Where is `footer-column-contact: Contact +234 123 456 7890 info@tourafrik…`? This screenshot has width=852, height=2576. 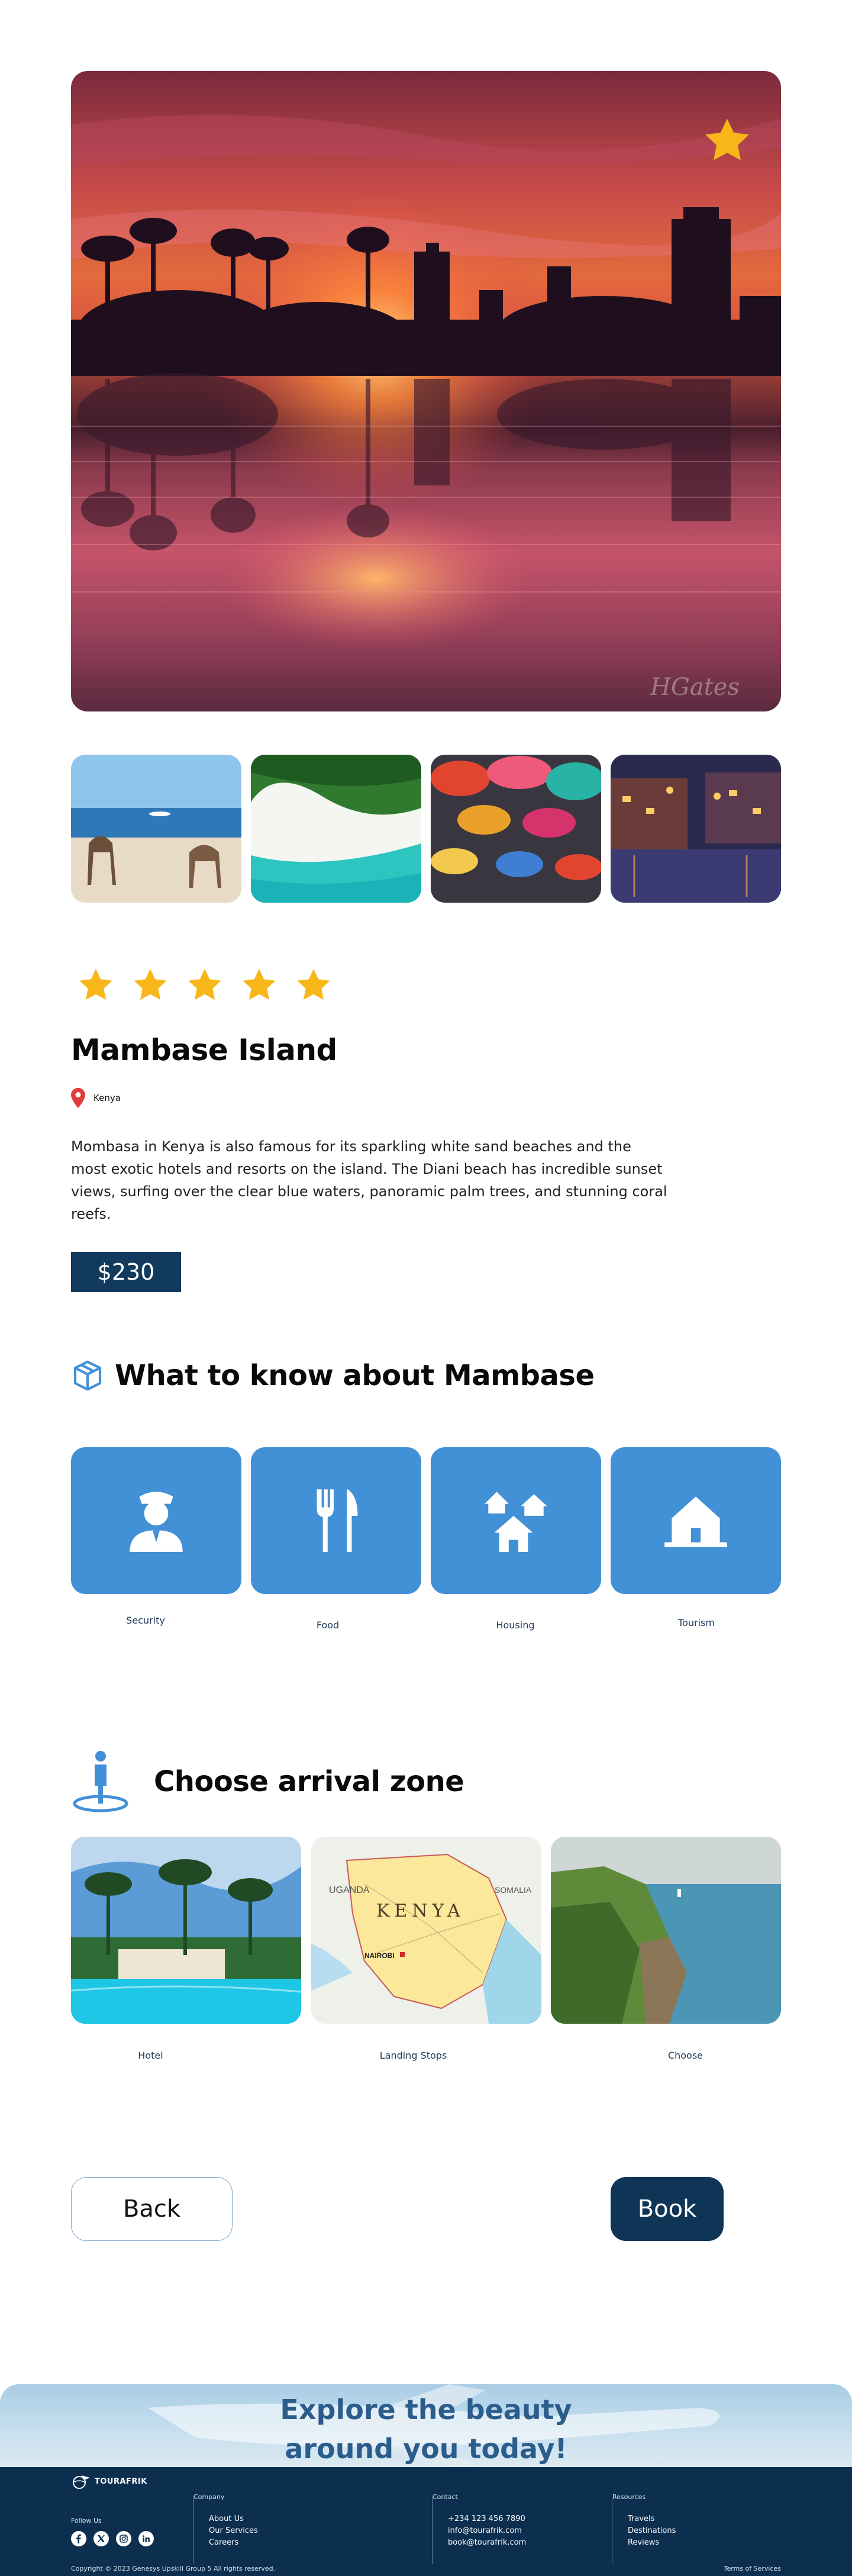 footer-column-contact: Contact +234 123 456 7890 info@tourafrik… is located at coordinates (479, 2528).